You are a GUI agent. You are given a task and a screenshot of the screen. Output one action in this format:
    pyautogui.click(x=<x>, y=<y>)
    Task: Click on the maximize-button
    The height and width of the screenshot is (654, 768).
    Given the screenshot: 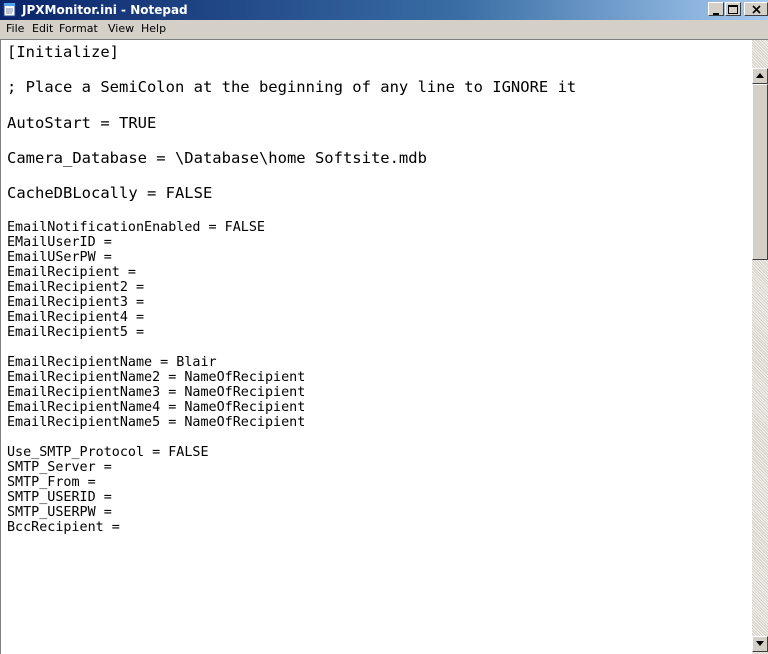 What is the action you would take?
    pyautogui.click(x=733, y=9)
    